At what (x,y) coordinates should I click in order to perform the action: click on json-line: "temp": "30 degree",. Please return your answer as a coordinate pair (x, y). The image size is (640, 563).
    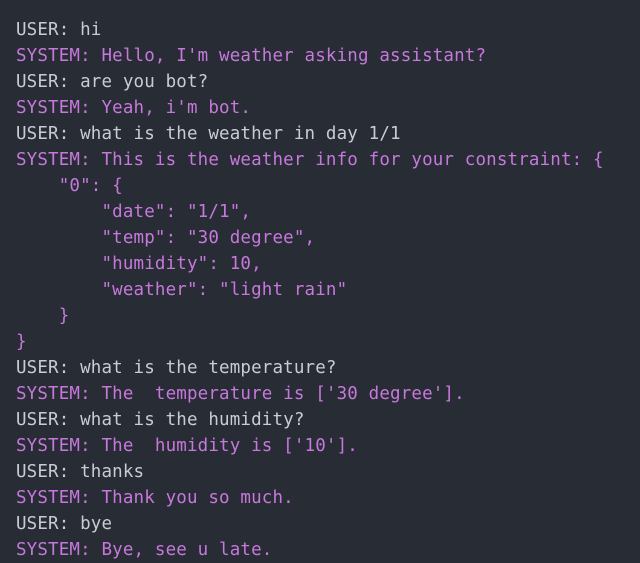
    Looking at the image, I should click on (166, 238).